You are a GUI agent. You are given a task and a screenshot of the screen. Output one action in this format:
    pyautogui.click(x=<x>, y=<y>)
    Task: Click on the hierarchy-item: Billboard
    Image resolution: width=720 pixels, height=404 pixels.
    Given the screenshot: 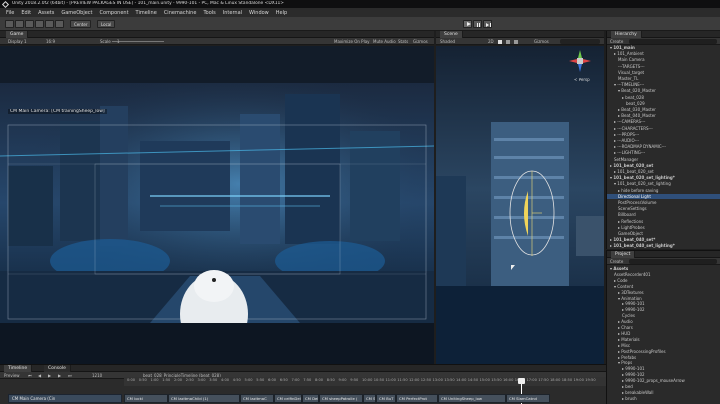 What is the action you would take?
    pyautogui.click(x=663, y=214)
    